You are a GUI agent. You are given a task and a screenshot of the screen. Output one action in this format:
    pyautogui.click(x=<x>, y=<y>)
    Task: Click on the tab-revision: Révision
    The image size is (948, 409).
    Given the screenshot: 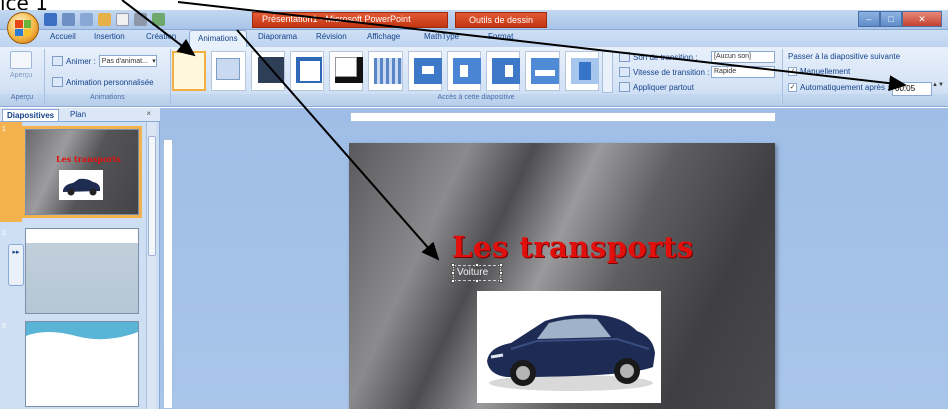 What is the action you would take?
    pyautogui.click(x=331, y=36)
    